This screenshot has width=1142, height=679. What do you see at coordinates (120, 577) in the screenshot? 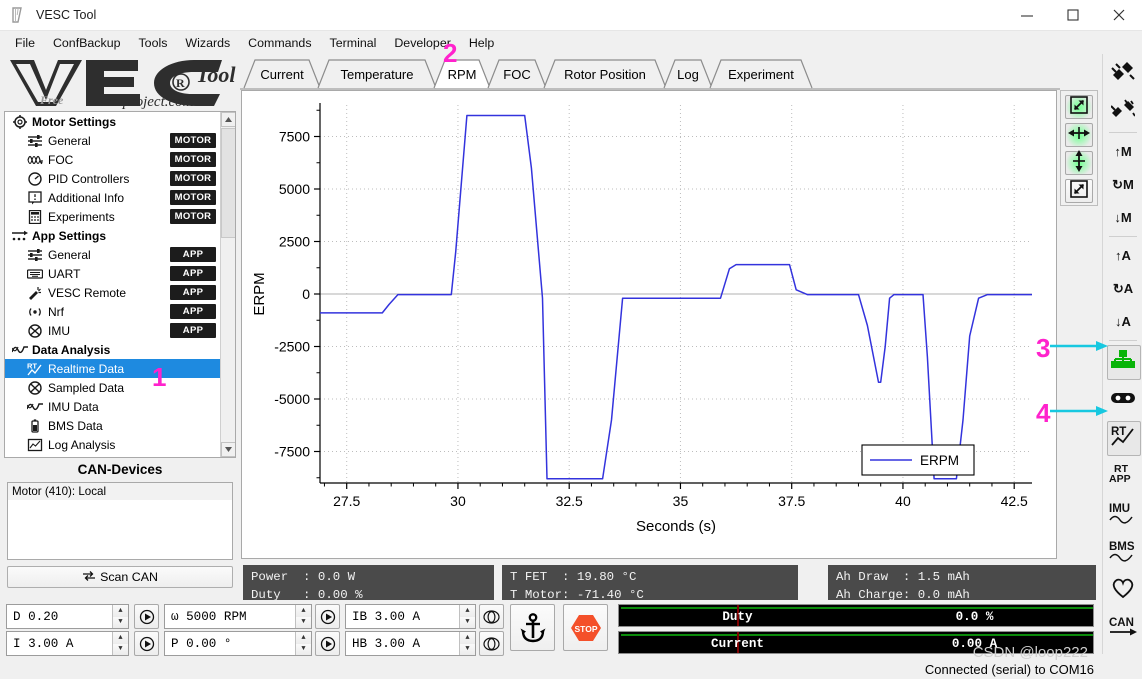
I see `scan-can-button: Scan CAN` at bounding box center [120, 577].